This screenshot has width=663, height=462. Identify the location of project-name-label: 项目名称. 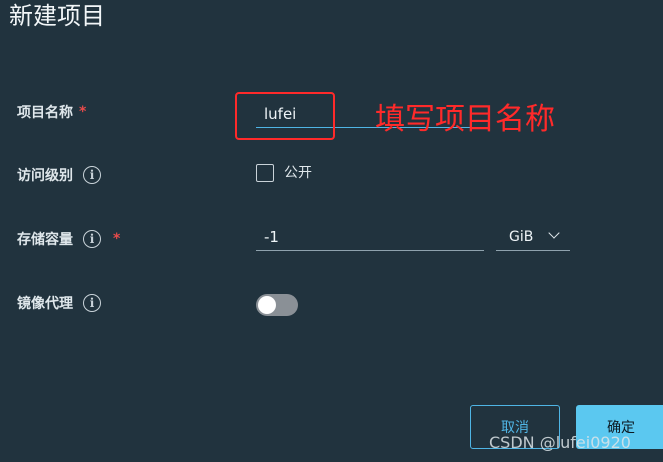
(45, 113).